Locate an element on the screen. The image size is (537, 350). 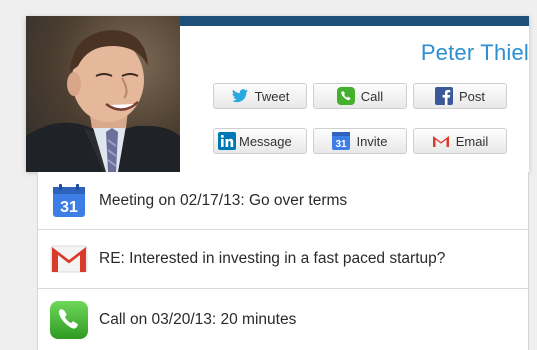
invite-calendar-number: 31 is located at coordinates (342, 144).